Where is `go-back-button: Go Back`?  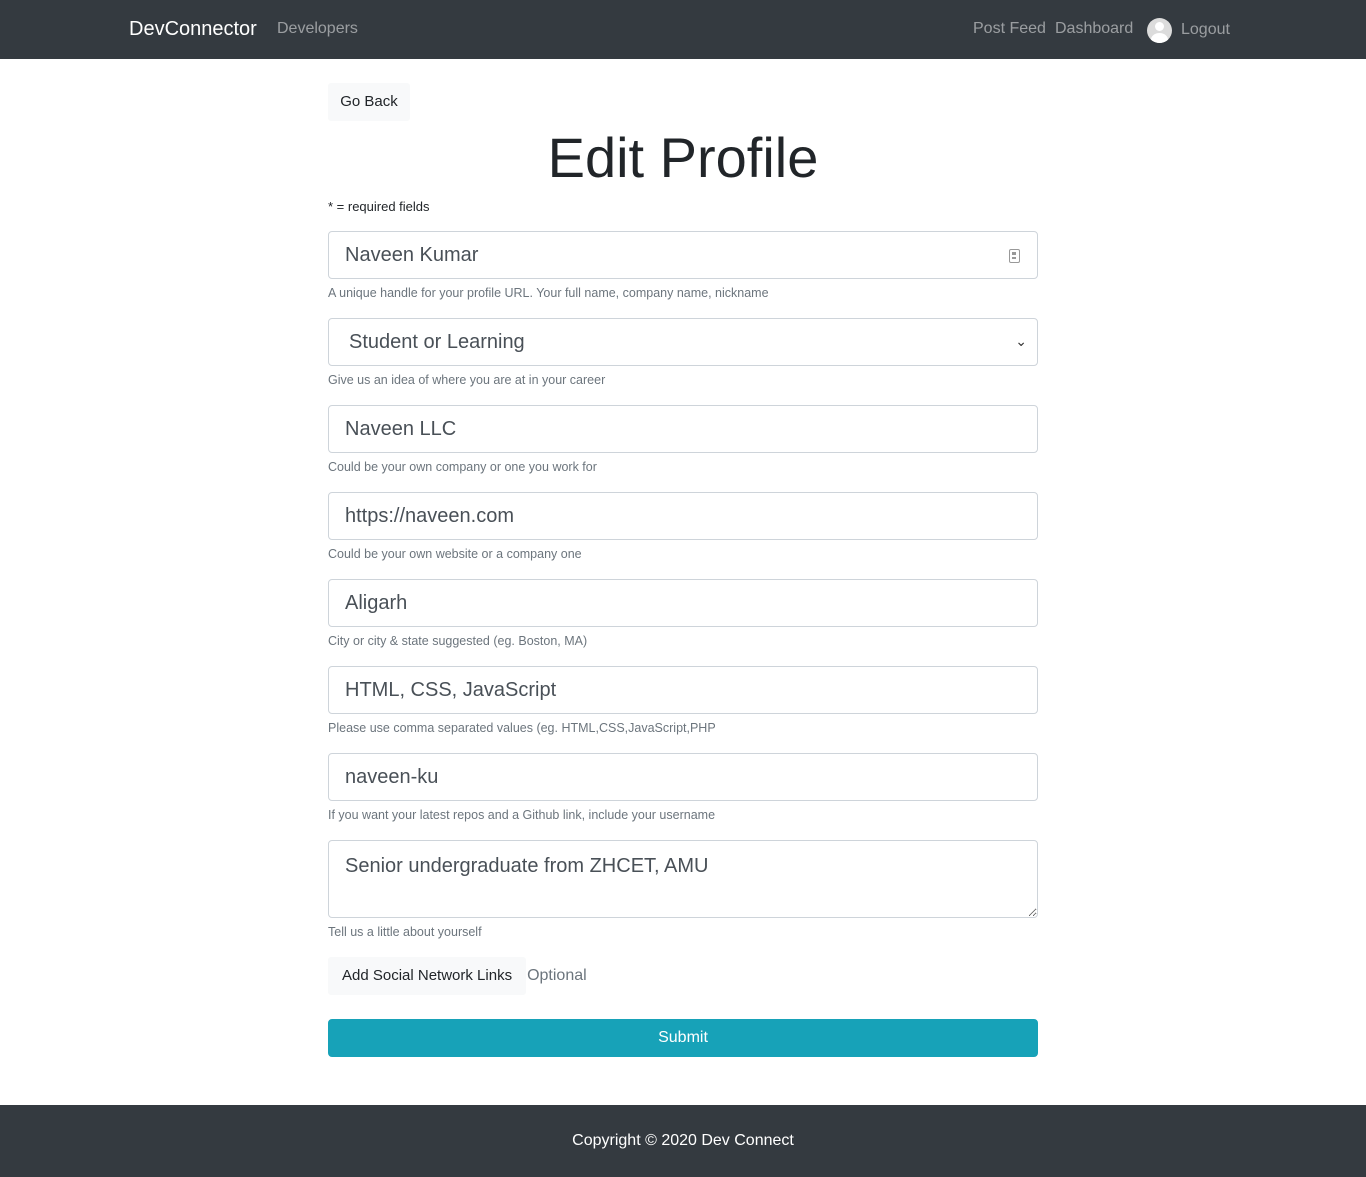 go-back-button: Go Back is located at coordinates (369, 102).